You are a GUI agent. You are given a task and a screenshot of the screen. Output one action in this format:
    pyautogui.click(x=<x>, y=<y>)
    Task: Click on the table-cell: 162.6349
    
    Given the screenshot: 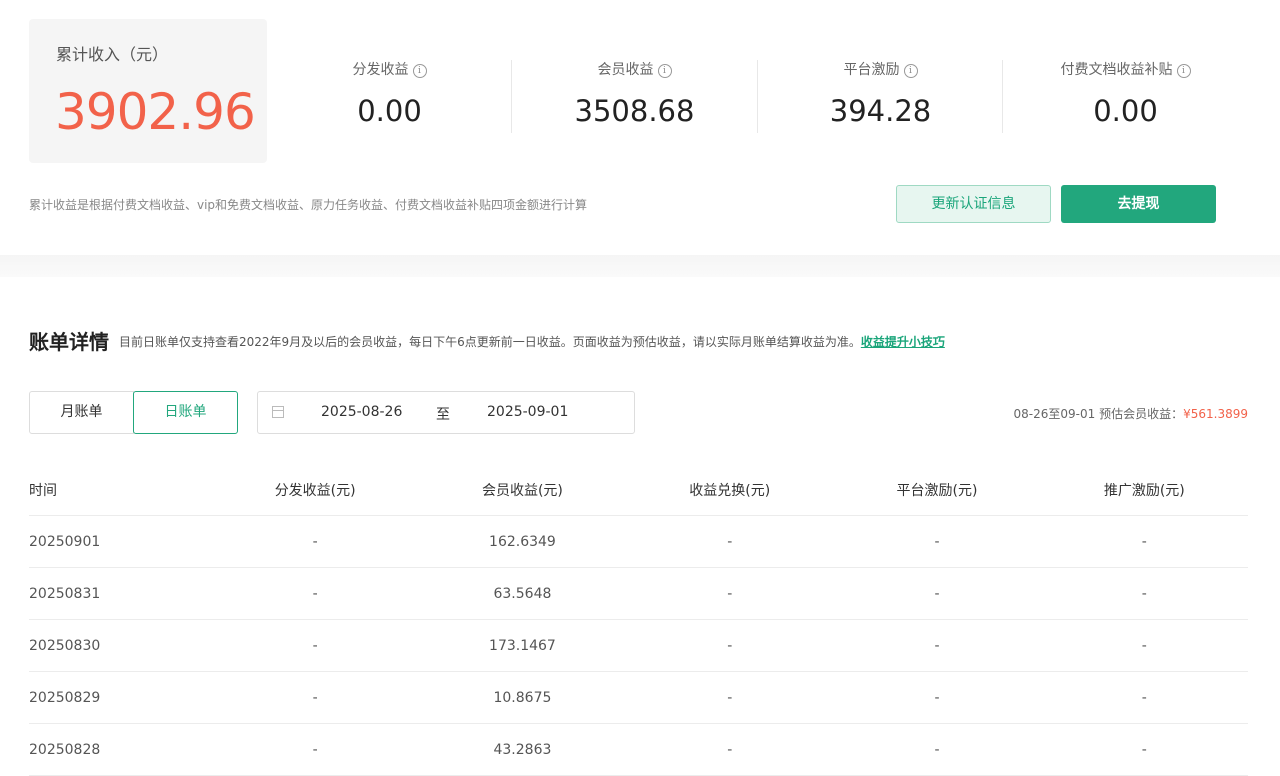 What is the action you would take?
    pyautogui.click(x=522, y=541)
    